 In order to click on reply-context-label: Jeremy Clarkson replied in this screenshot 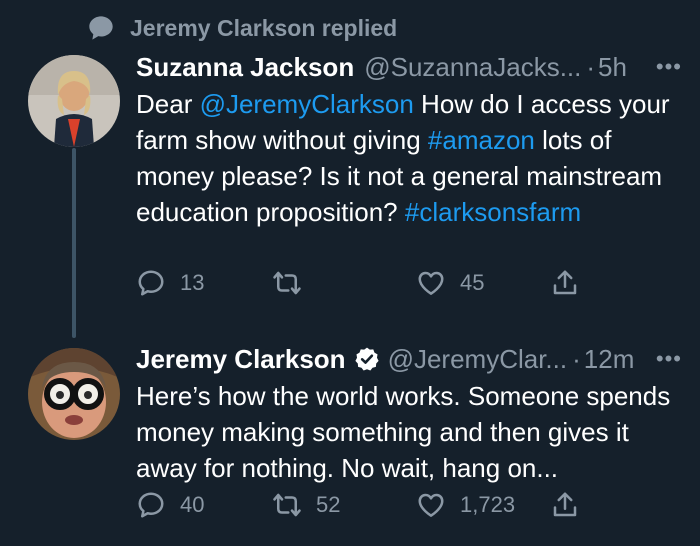, I will do `click(264, 27)`.